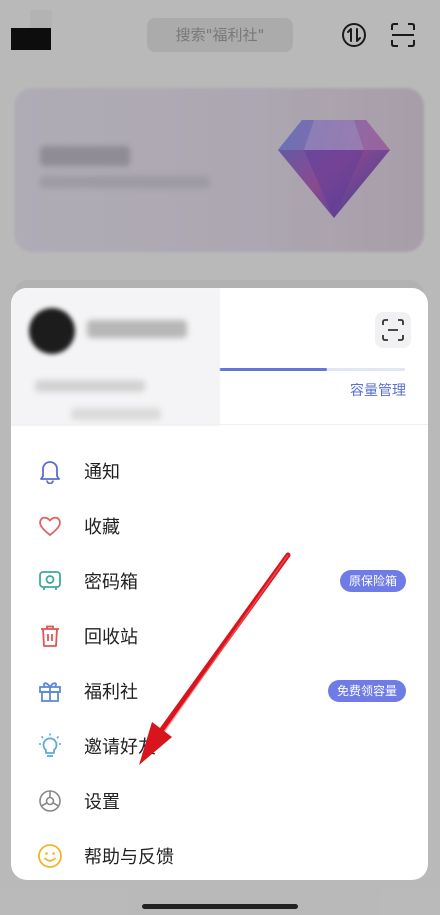 The width and height of the screenshot is (440, 915). Describe the element at coordinates (102, 472) in the screenshot. I see `menu-item-label: 通知` at that location.